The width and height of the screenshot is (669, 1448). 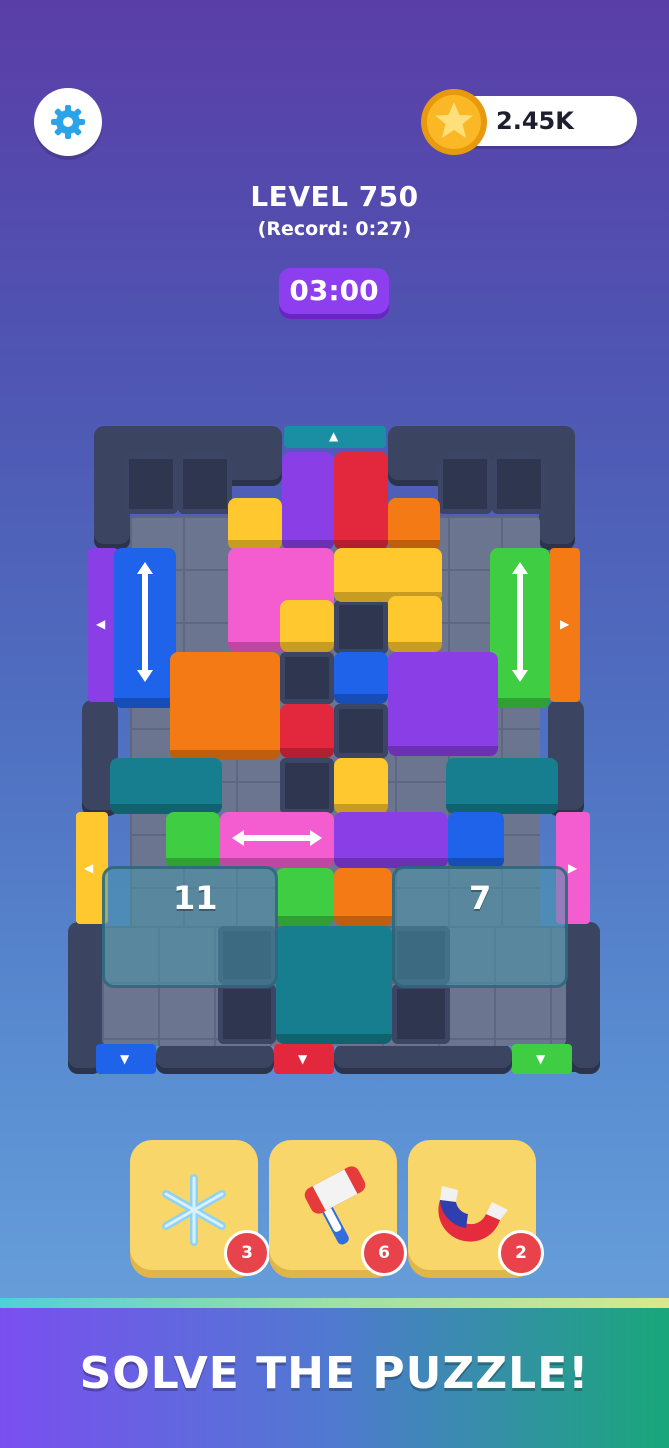 What do you see at coordinates (502, 786) in the screenshot?
I see `block-teal-right` at bounding box center [502, 786].